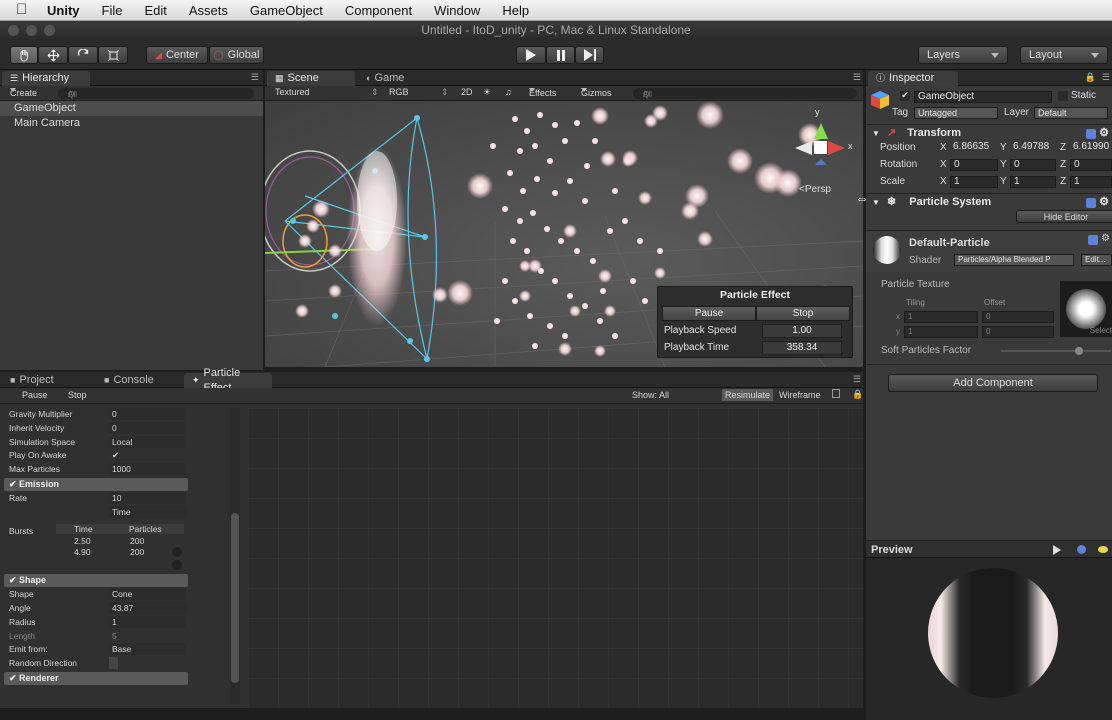 Image resolution: width=1112 pixels, height=720 pixels. What do you see at coordinates (1014, 260) in the screenshot?
I see `shader-dropdown: Particles/Alpha Blended P` at bounding box center [1014, 260].